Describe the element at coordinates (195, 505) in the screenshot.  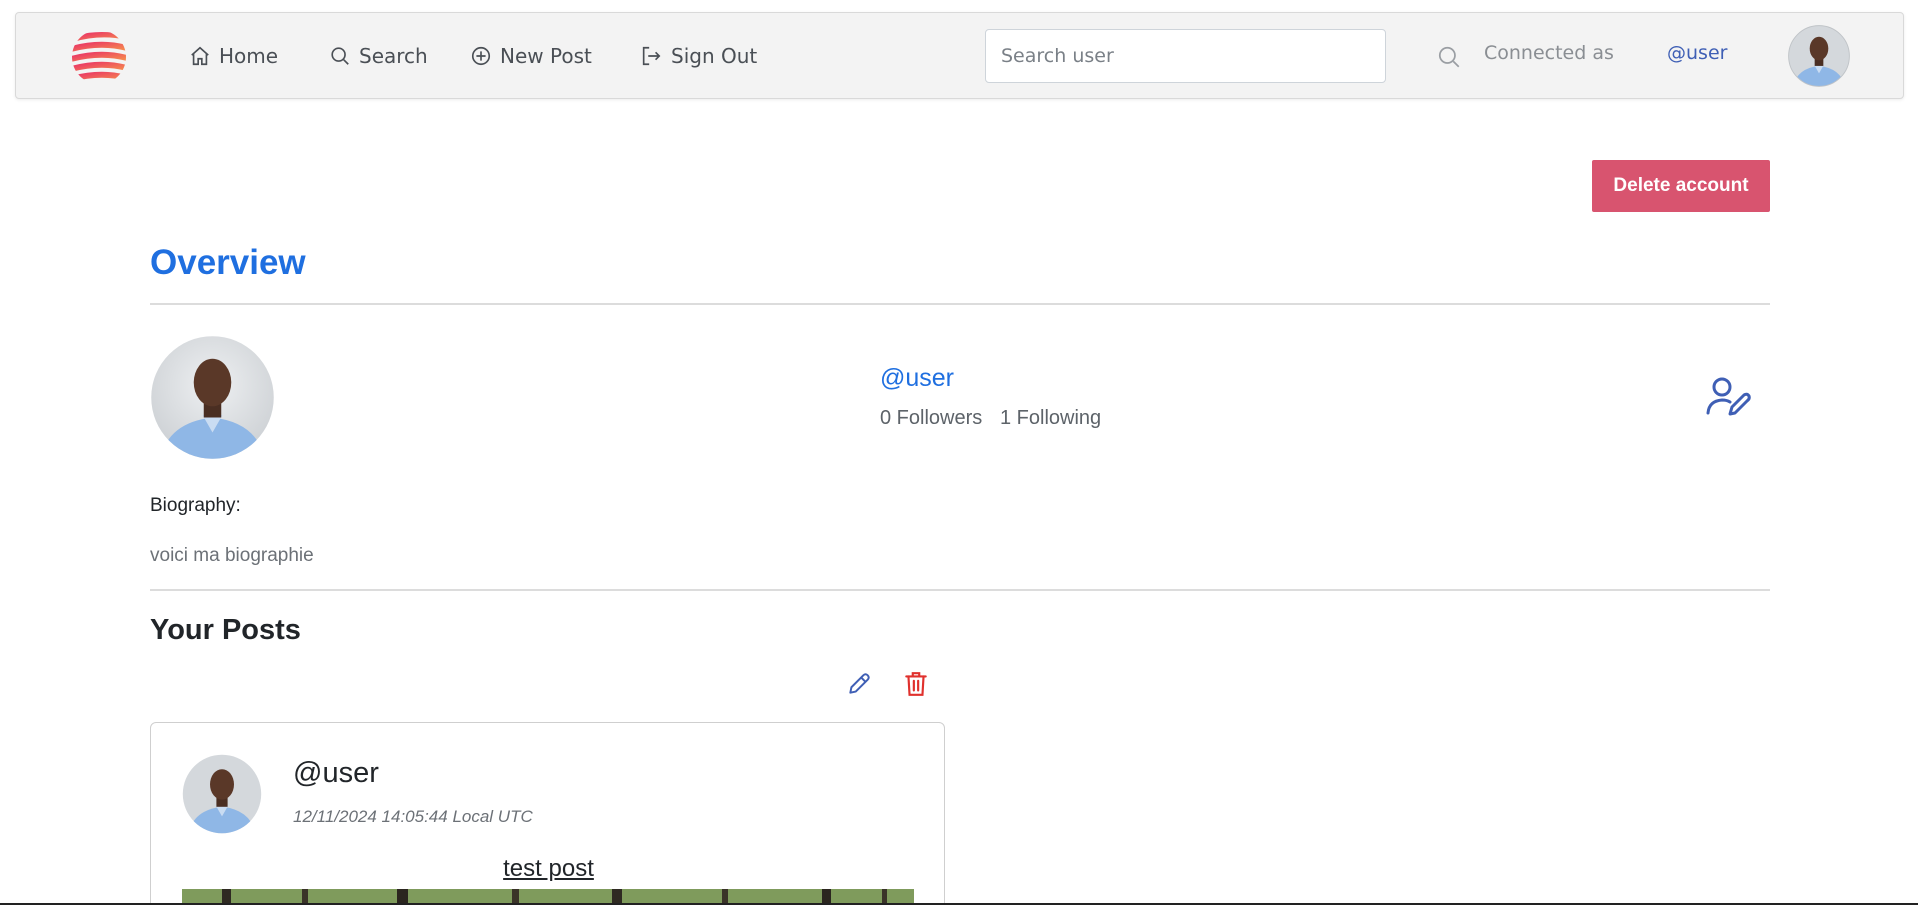
I see `biography-label: Biography:` at that location.